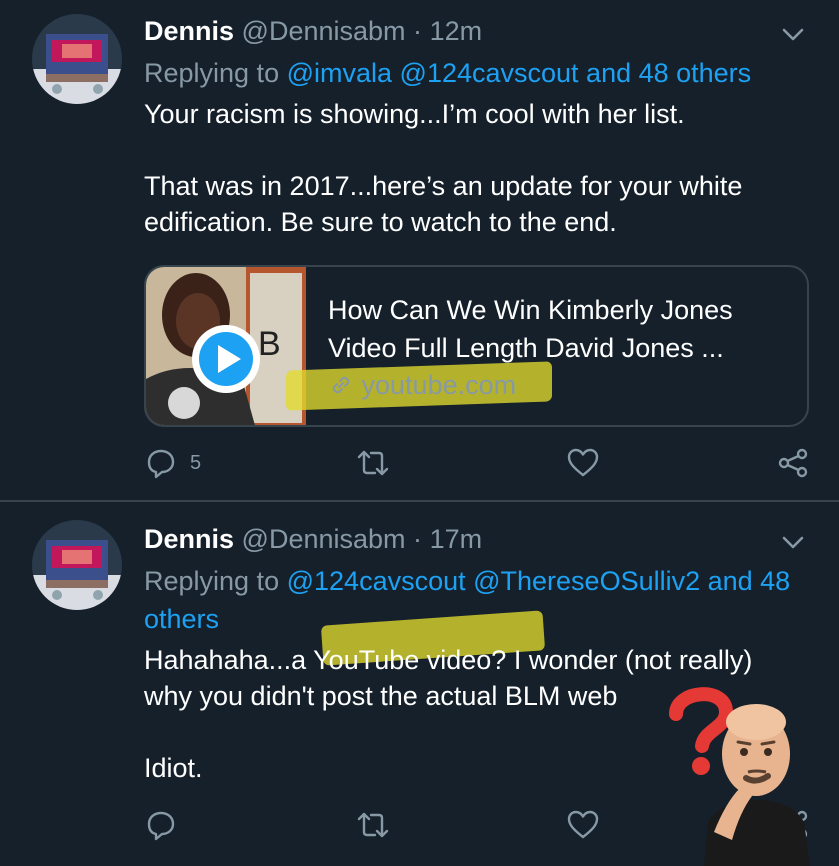 This screenshot has width=839, height=866. What do you see at coordinates (341, 385) in the screenshot?
I see `link-icon` at bounding box center [341, 385].